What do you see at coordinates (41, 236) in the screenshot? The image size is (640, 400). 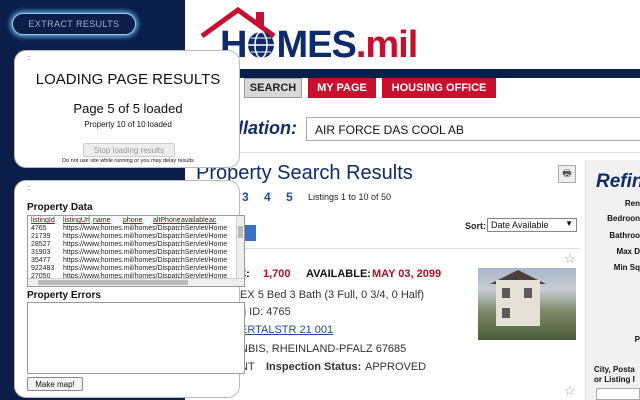 I see `table-cell: 21739` at bounding box center [41, 236].